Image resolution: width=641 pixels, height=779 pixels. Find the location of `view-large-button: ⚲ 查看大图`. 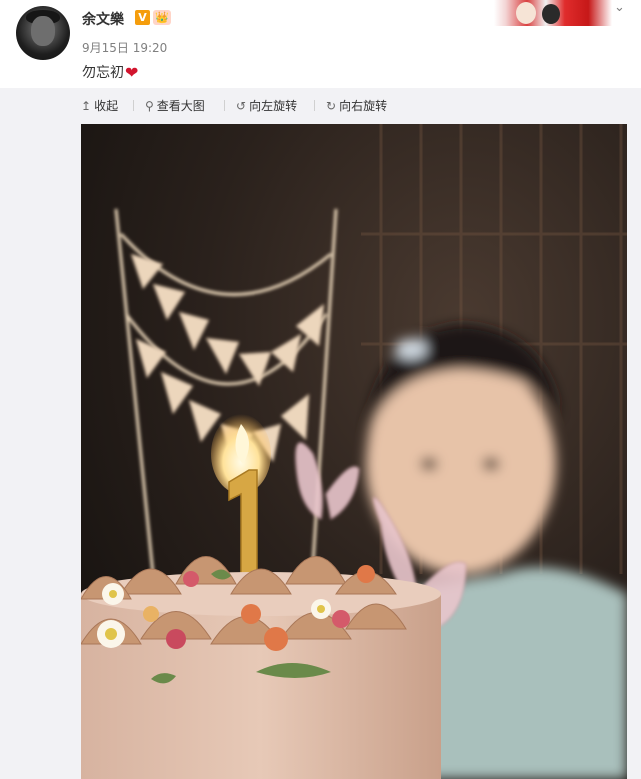

view-large-button: ⚲ 查看大图 is located at coordinates (175, 105).